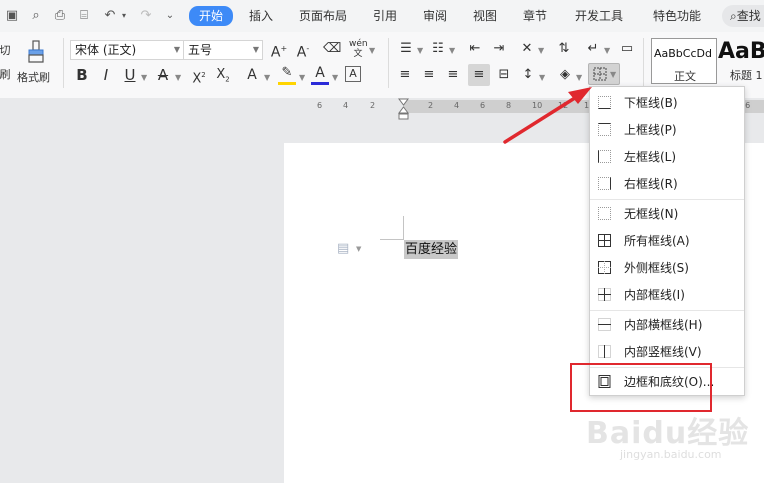  I want to click on menu-item-label: 上框线(P), so click(650, 130).